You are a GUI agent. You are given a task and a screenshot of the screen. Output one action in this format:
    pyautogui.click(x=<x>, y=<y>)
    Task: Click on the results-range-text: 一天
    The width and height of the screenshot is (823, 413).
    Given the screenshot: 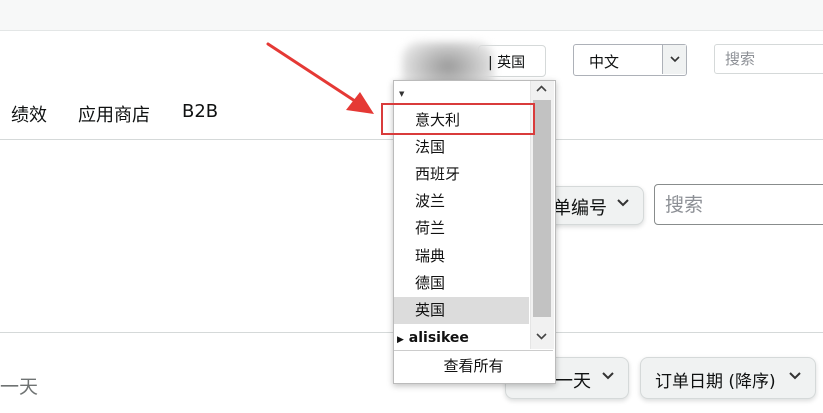 What is the action you would take?
    pyautogui.click(x=19, y=387)
    